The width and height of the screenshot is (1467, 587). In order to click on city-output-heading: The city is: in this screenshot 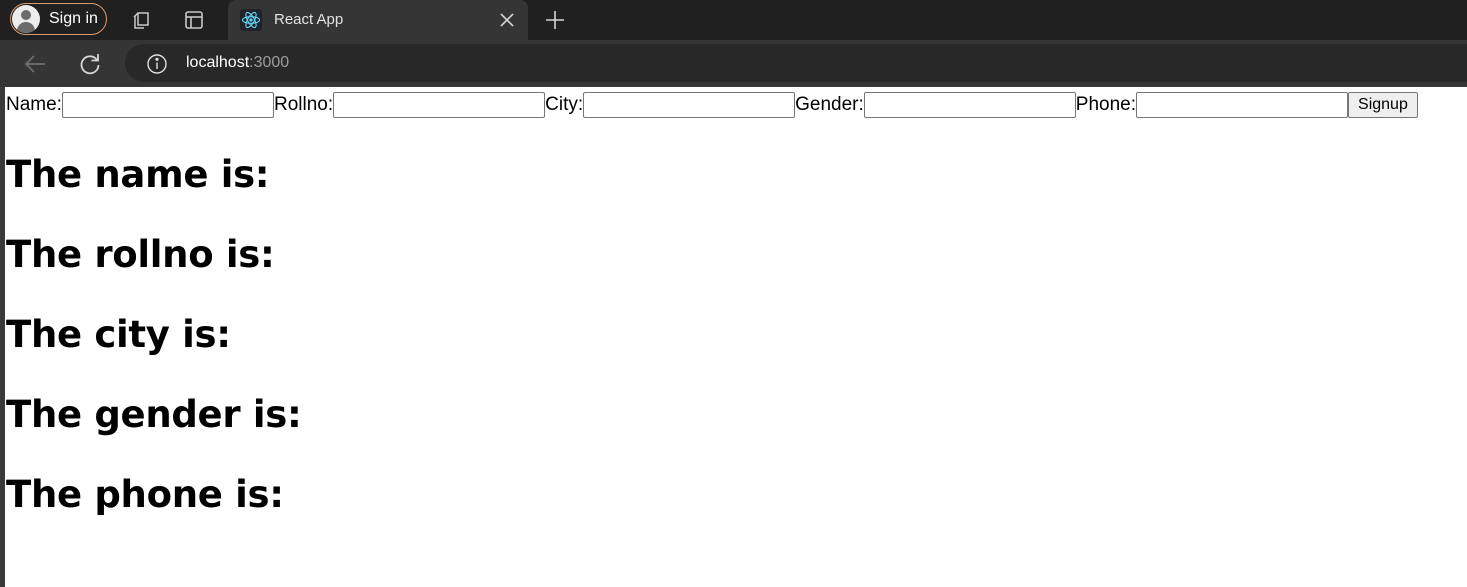, I will do `click(118, 334)`.